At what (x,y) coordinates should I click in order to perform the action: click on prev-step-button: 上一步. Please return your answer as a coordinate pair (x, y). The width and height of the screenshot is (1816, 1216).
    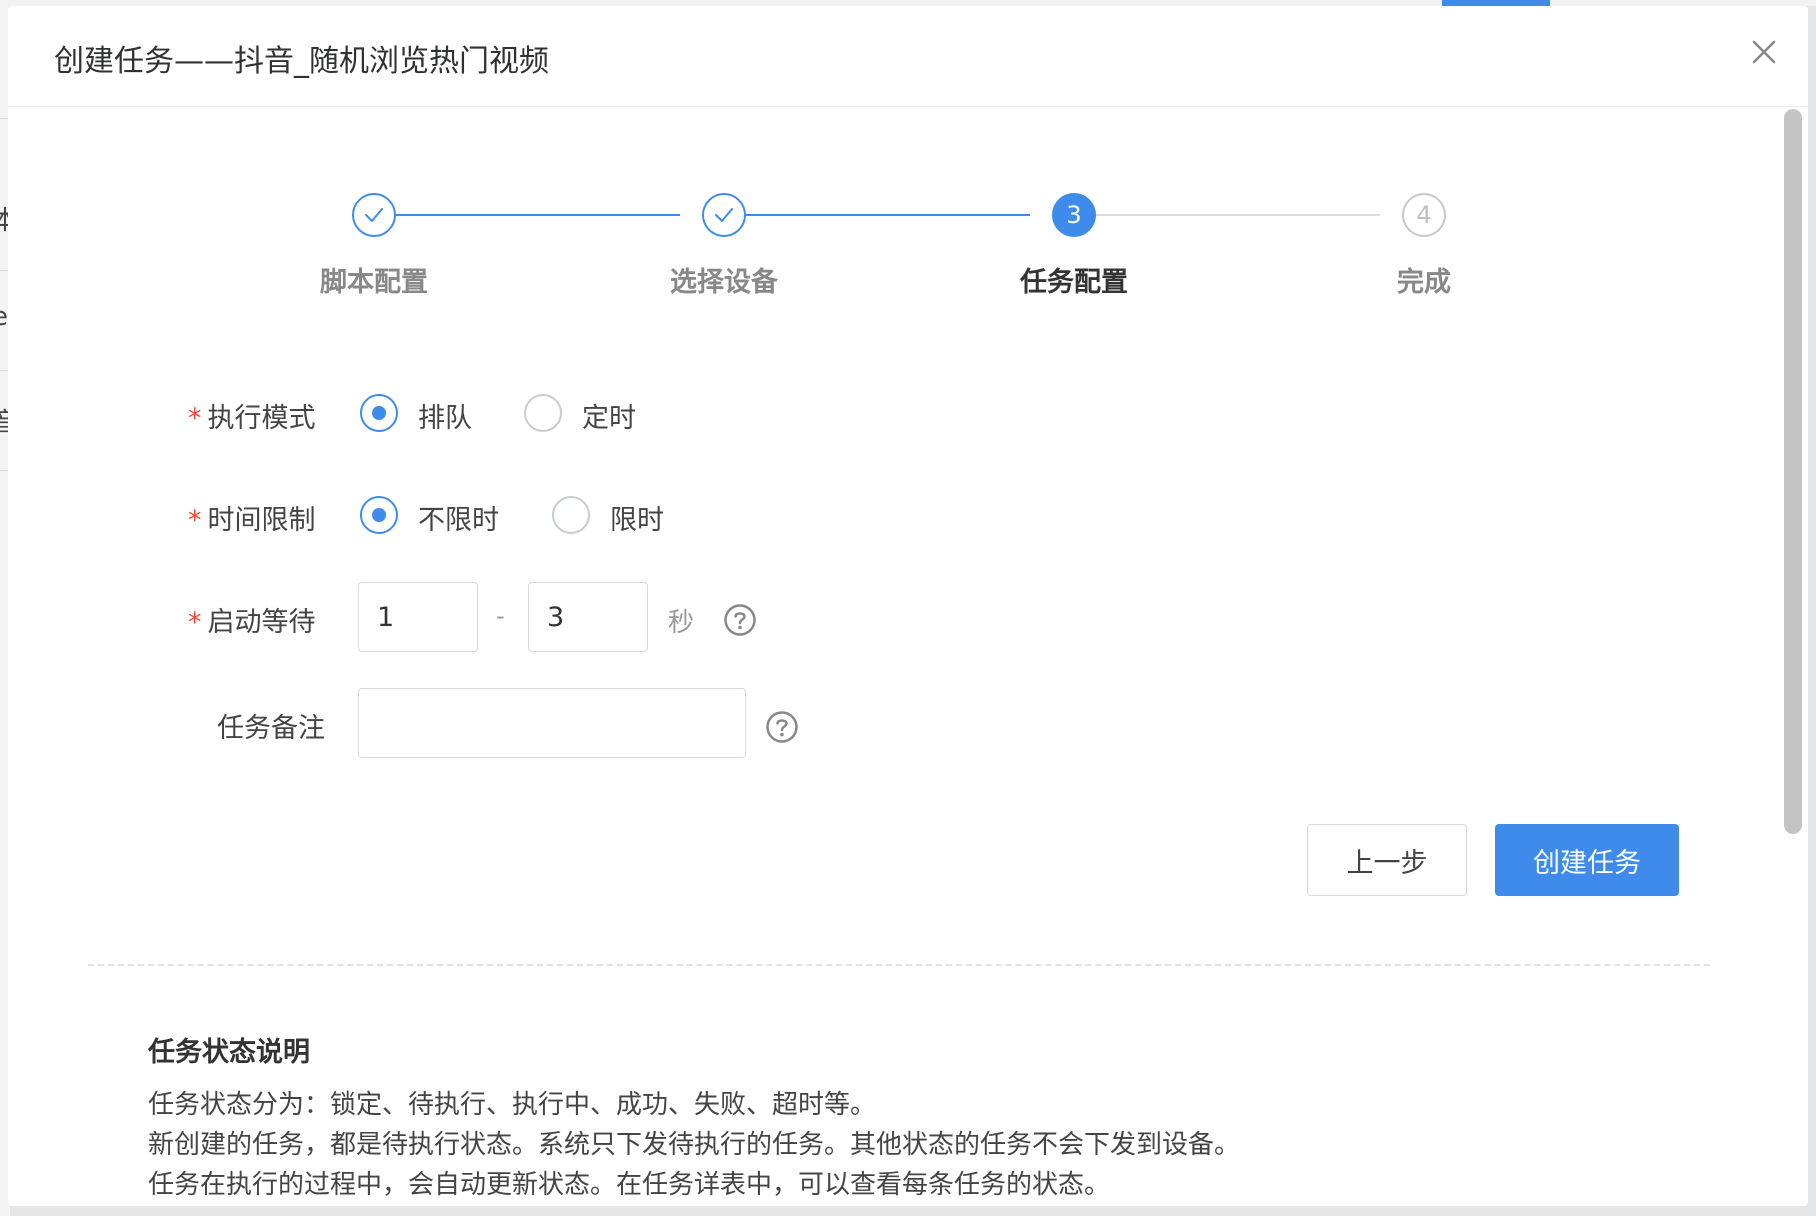
    Looking at the image, I should click on (1387, 860).